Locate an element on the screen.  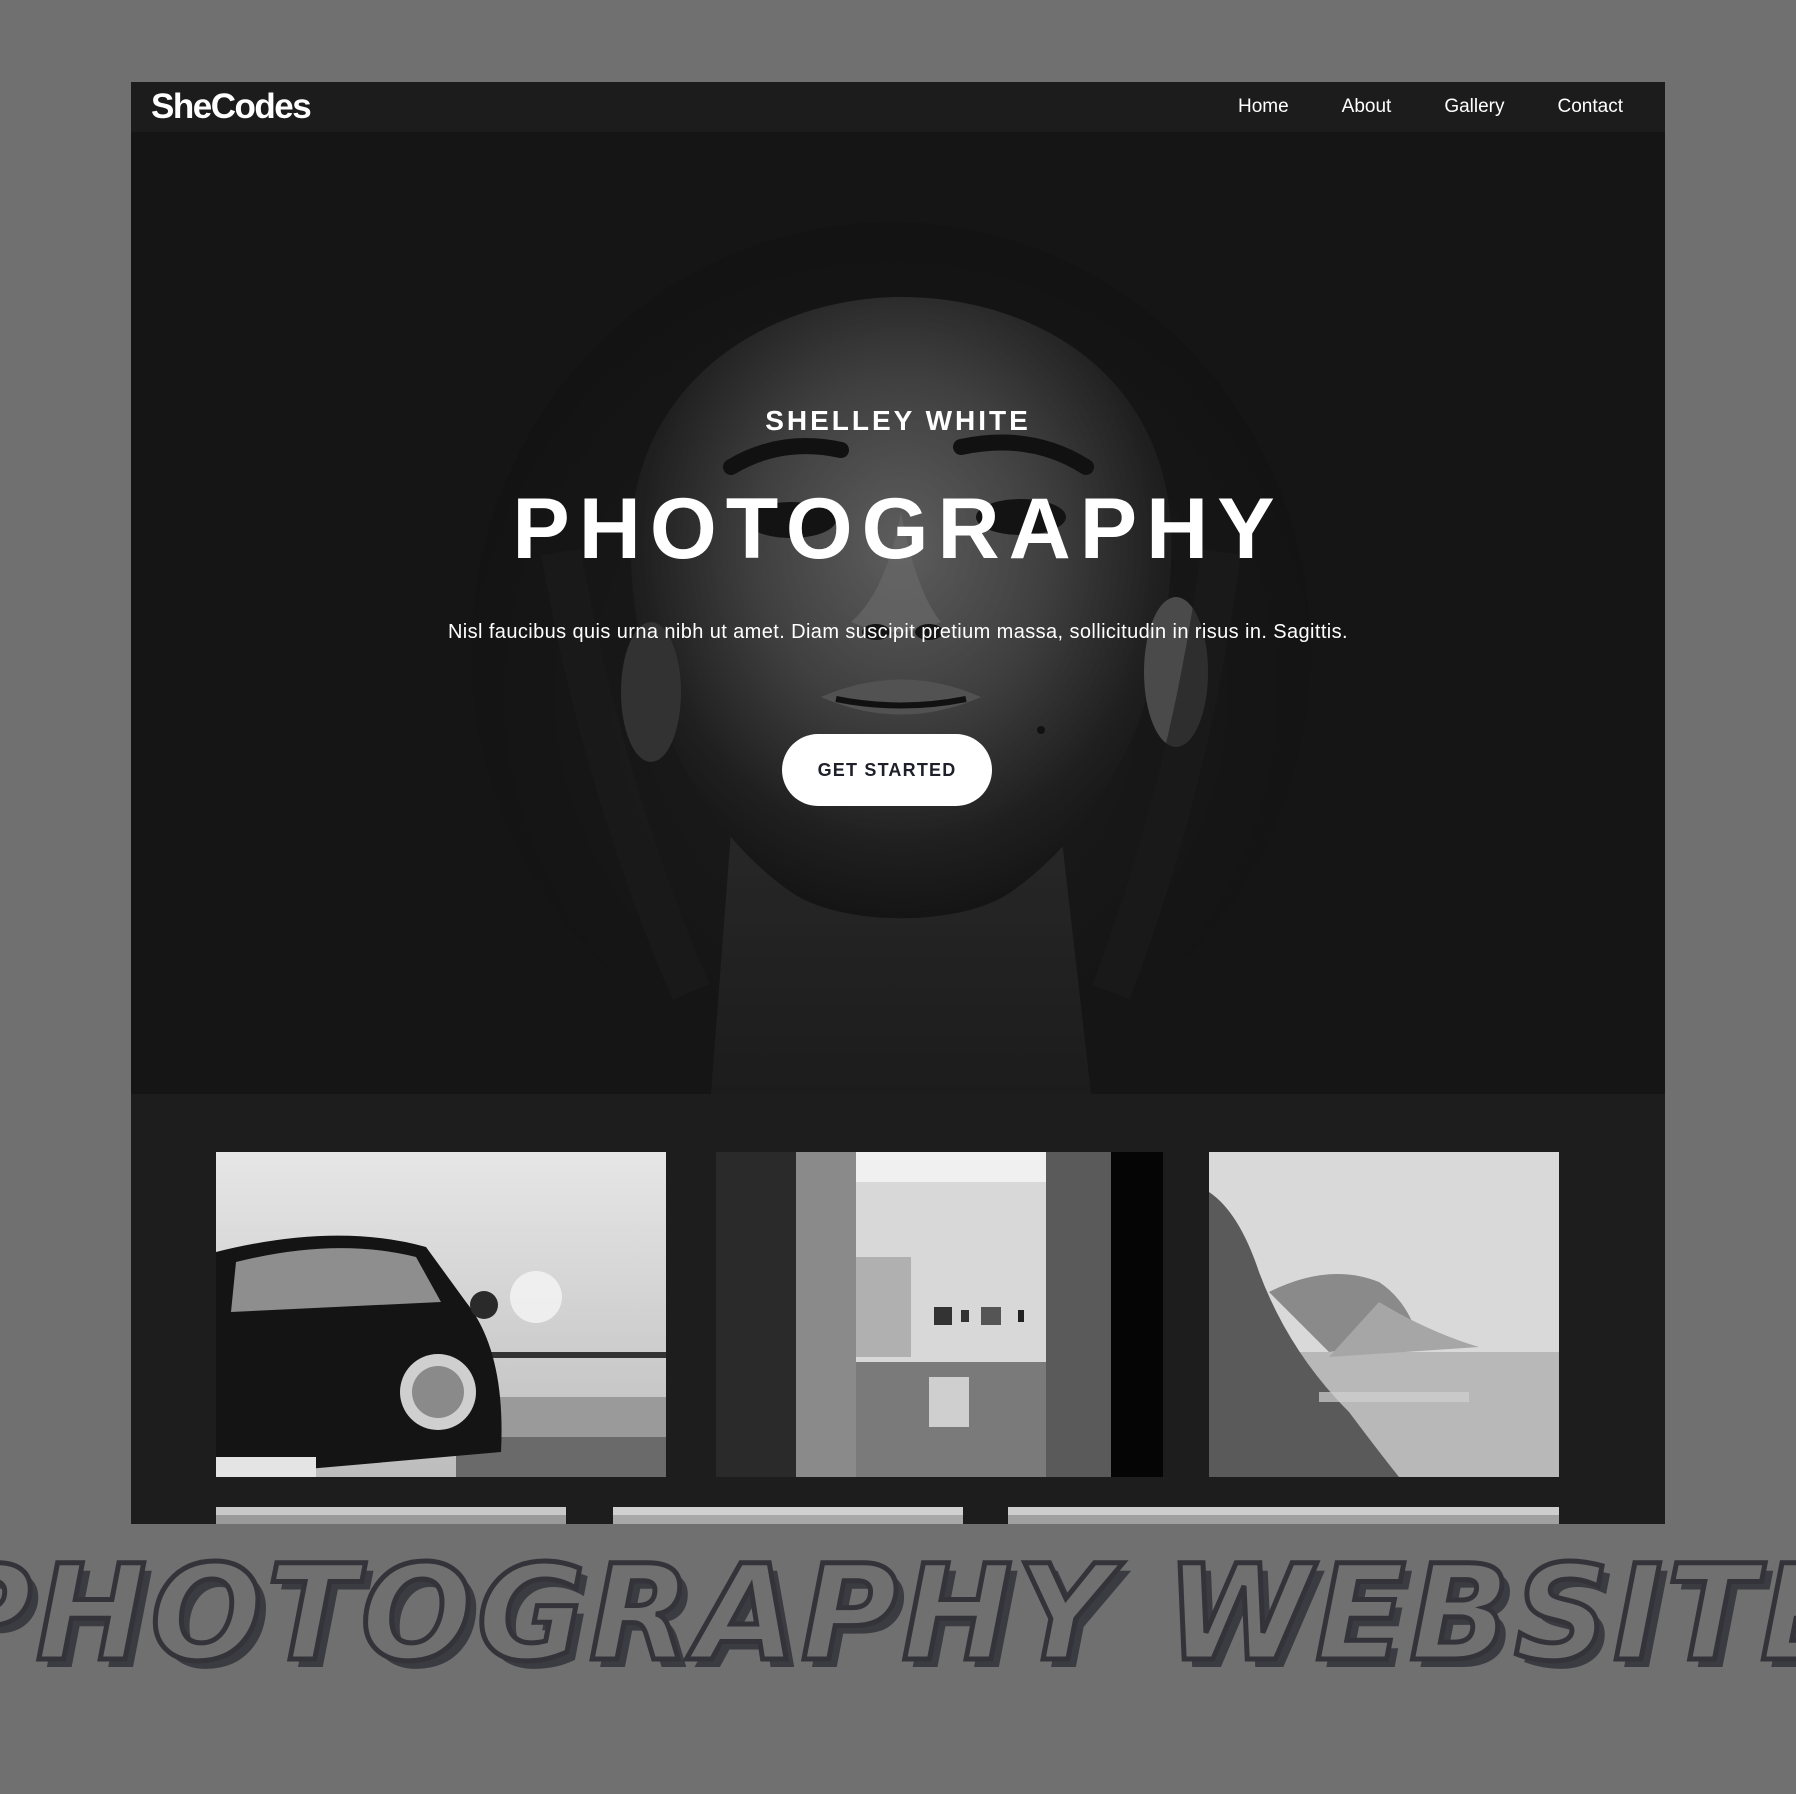
gallery-interior-image is located at coordinates (939, 1314).